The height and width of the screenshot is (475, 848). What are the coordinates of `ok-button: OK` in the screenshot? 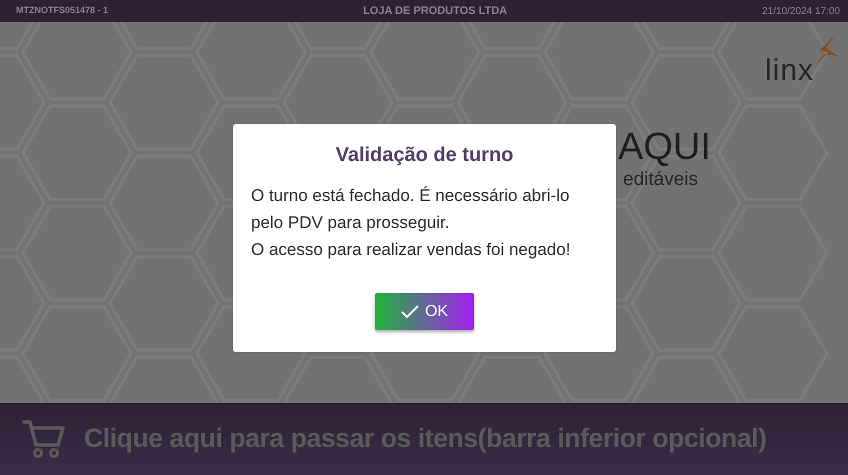 It's located at (424, 311).